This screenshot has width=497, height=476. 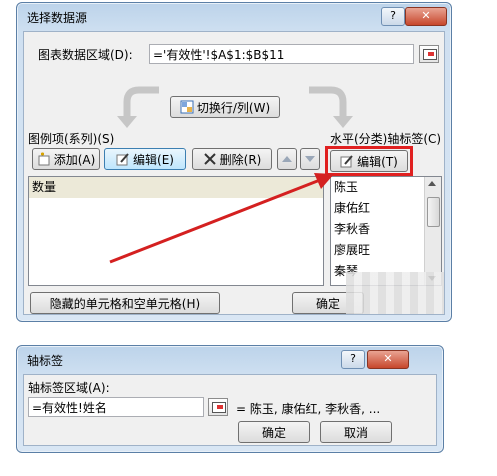 What do you see at coordinates (218, 407) in the screenshot?
I see `collapse-dialog-icon` at bounding box center [218, 407].